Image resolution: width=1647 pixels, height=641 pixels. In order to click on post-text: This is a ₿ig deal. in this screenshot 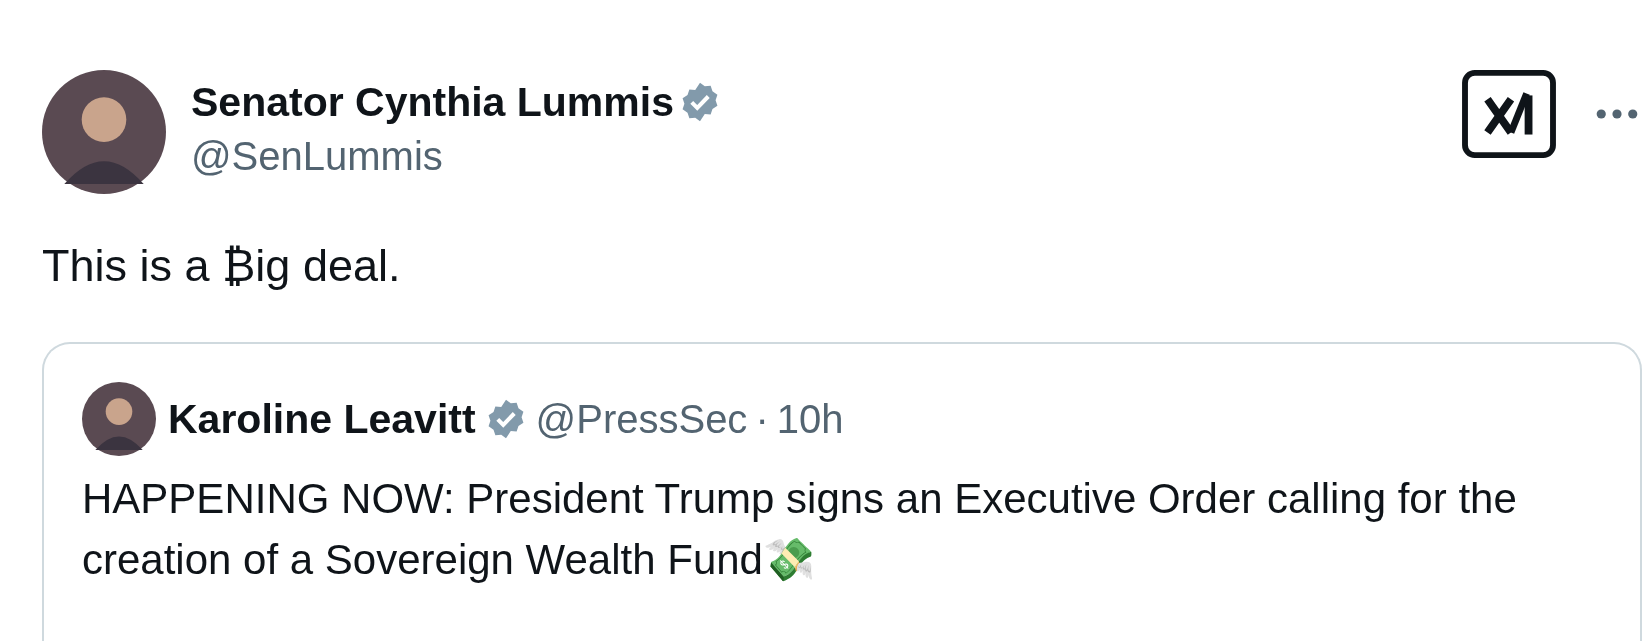, I will do `click(222, 266)`.